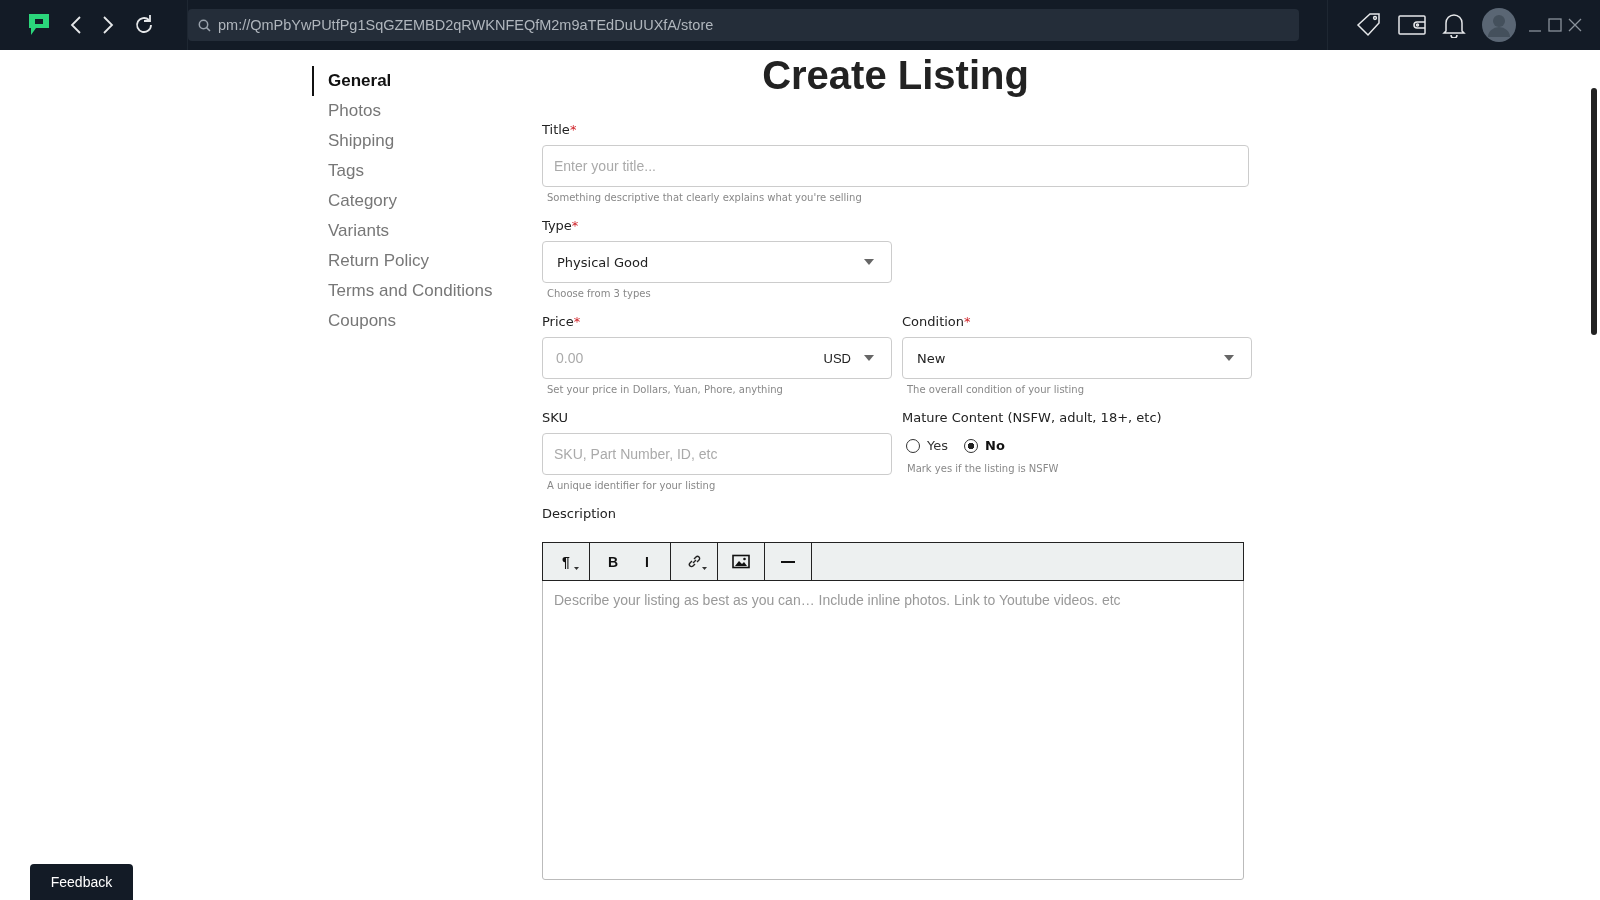 The width and height of the screenshot is (1600, 900). What do you see at coordinates (108, 25) in the screenshot?
I see `forward-icon` at bounding box center [108, 25].